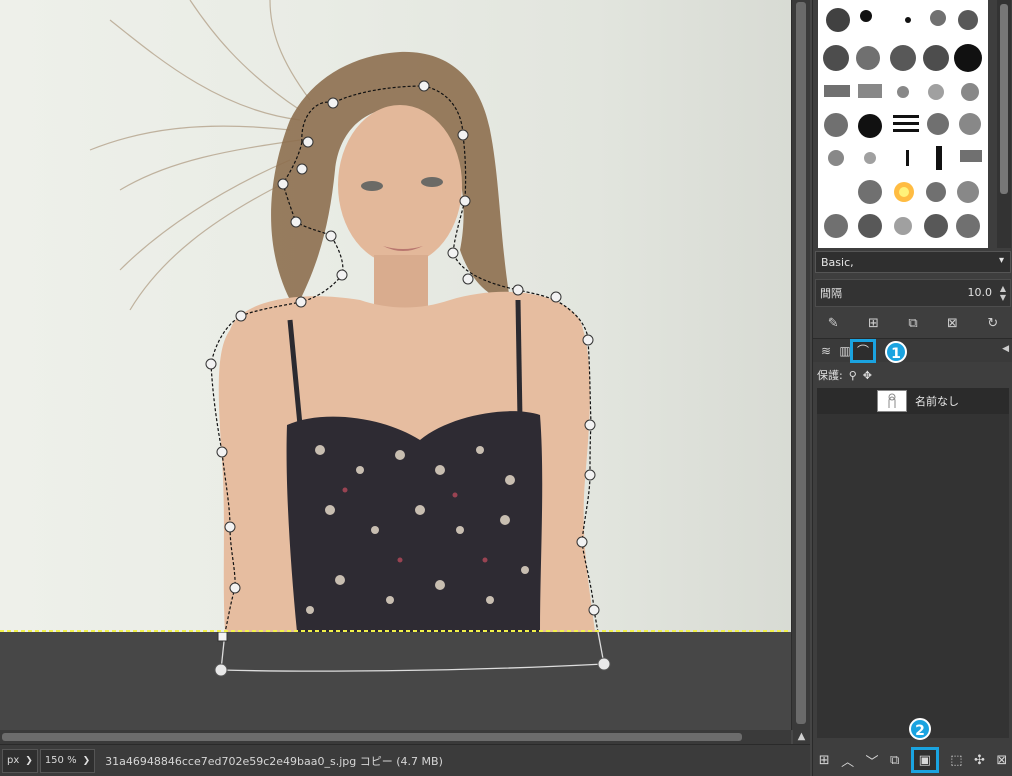  I want to click on duplicate-brush-icon: ⧉, so click(912, 323).